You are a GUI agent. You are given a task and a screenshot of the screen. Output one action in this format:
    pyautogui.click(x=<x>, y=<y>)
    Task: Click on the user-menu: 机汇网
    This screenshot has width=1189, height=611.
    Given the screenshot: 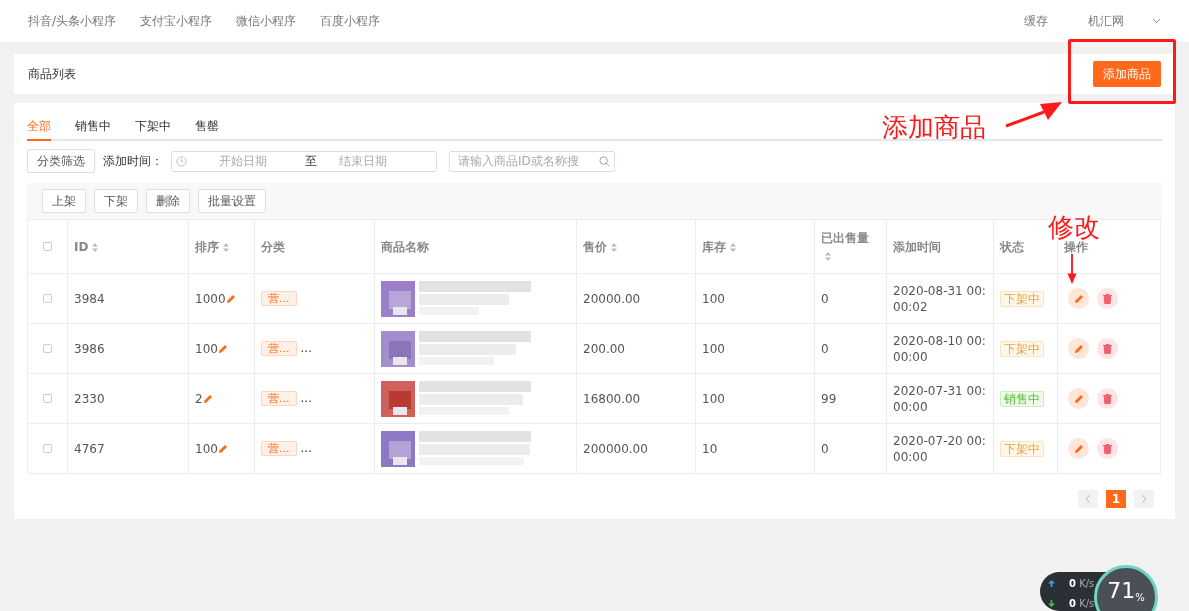 What is the action you would take?
    pyautogui.click(x=1106, y=21)
    